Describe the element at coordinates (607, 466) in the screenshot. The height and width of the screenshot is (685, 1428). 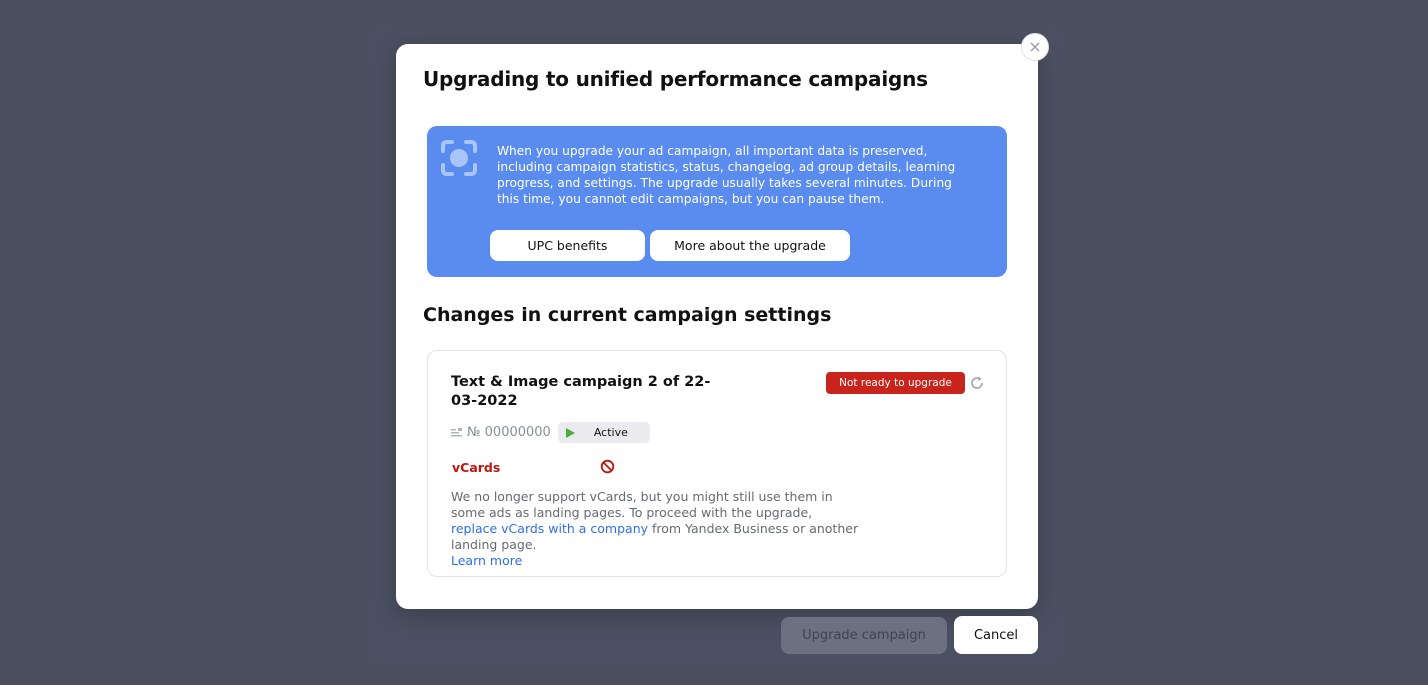
I see `ban-icon` at that location.